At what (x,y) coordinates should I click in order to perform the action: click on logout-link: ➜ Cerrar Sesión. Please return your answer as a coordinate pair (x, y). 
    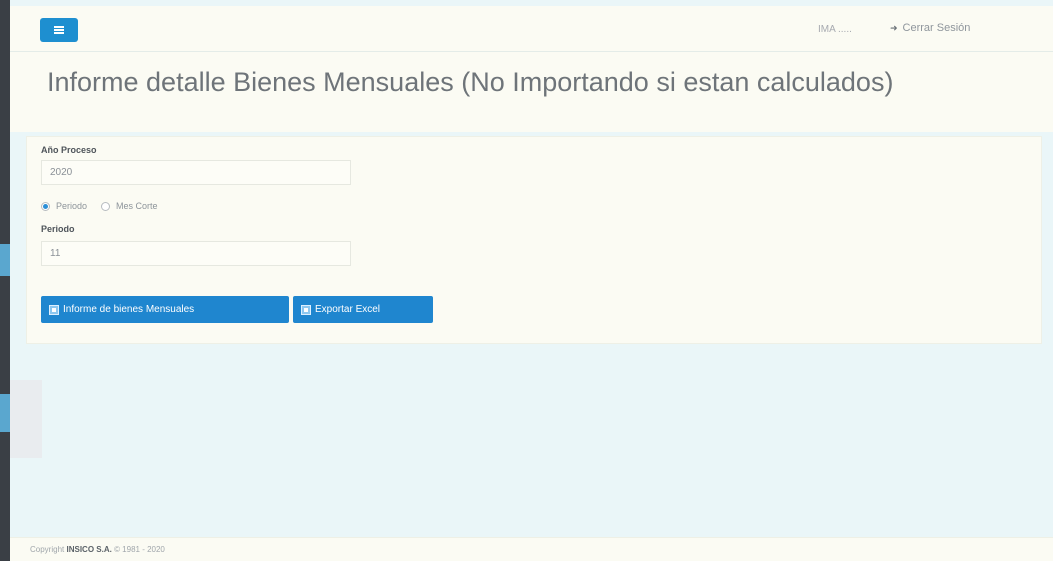
    Looking at the image, I should click on (930, 28).